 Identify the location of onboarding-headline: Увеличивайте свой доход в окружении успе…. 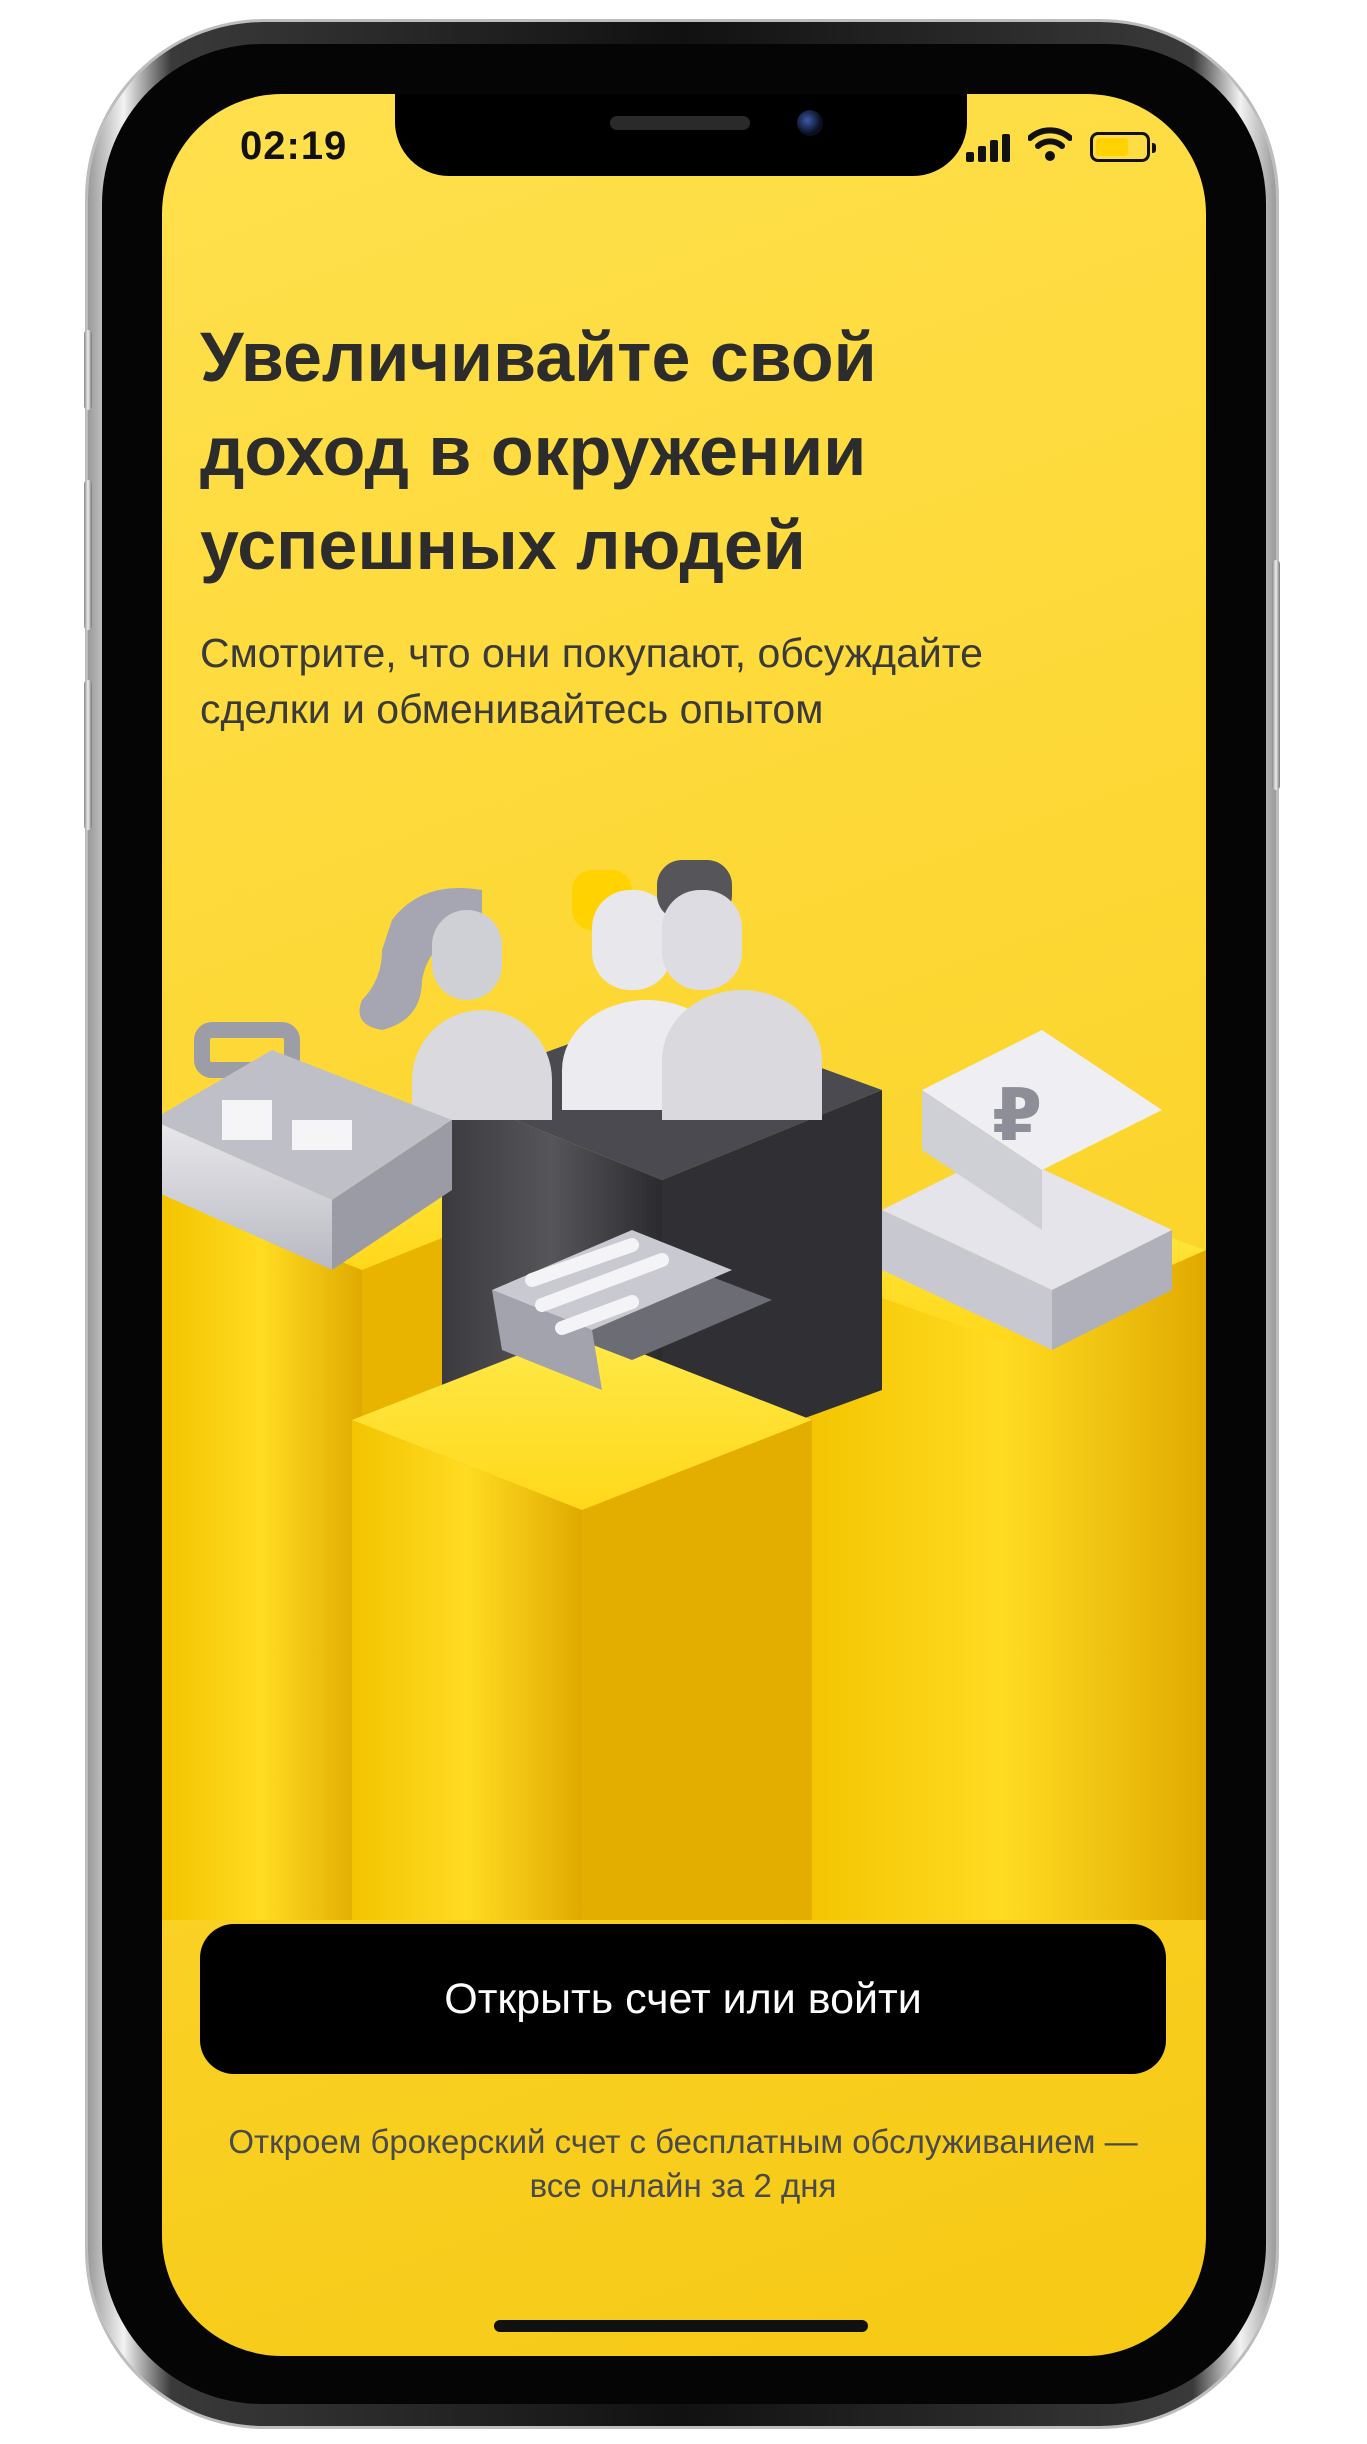
(538, 451).